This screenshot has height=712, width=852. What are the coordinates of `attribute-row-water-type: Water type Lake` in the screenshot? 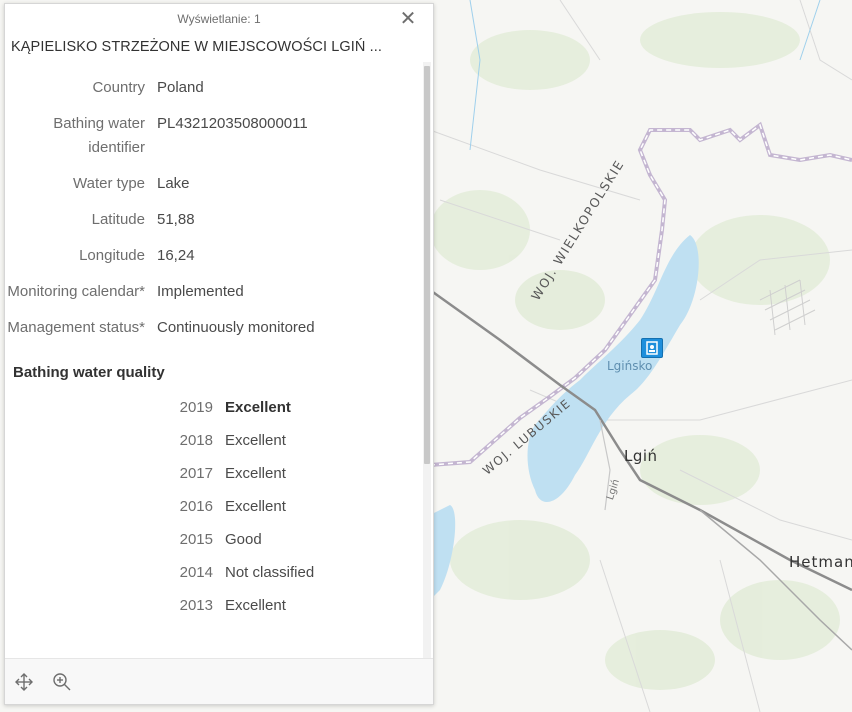 It's located at (214, 184).